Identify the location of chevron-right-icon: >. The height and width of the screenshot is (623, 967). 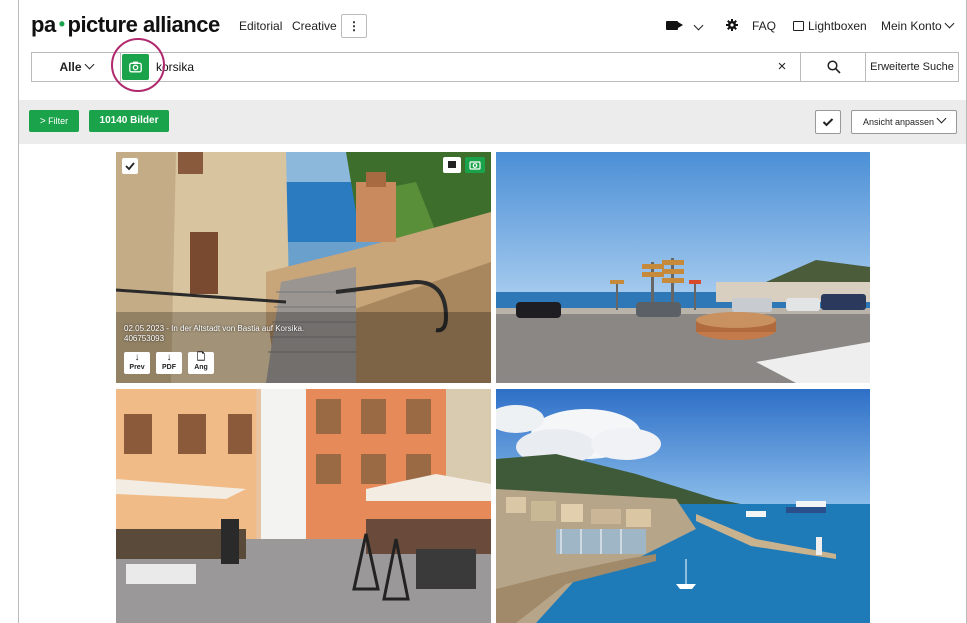
(42, 121).